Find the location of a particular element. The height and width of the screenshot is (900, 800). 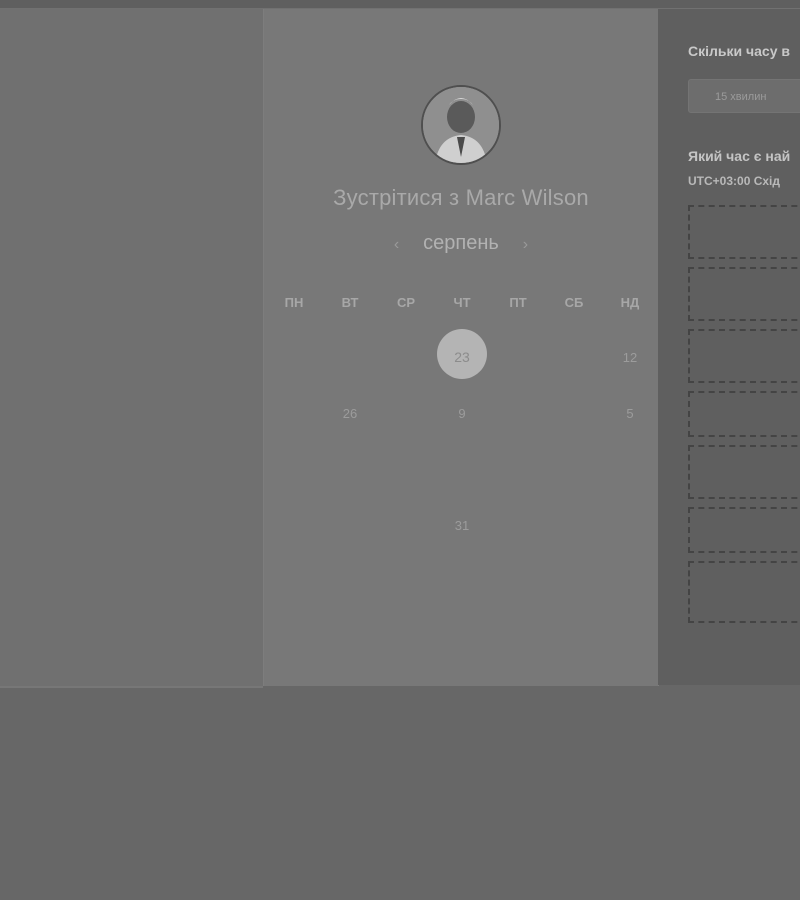

timezone-question: Який час є най is located at coordinates (739, 156).